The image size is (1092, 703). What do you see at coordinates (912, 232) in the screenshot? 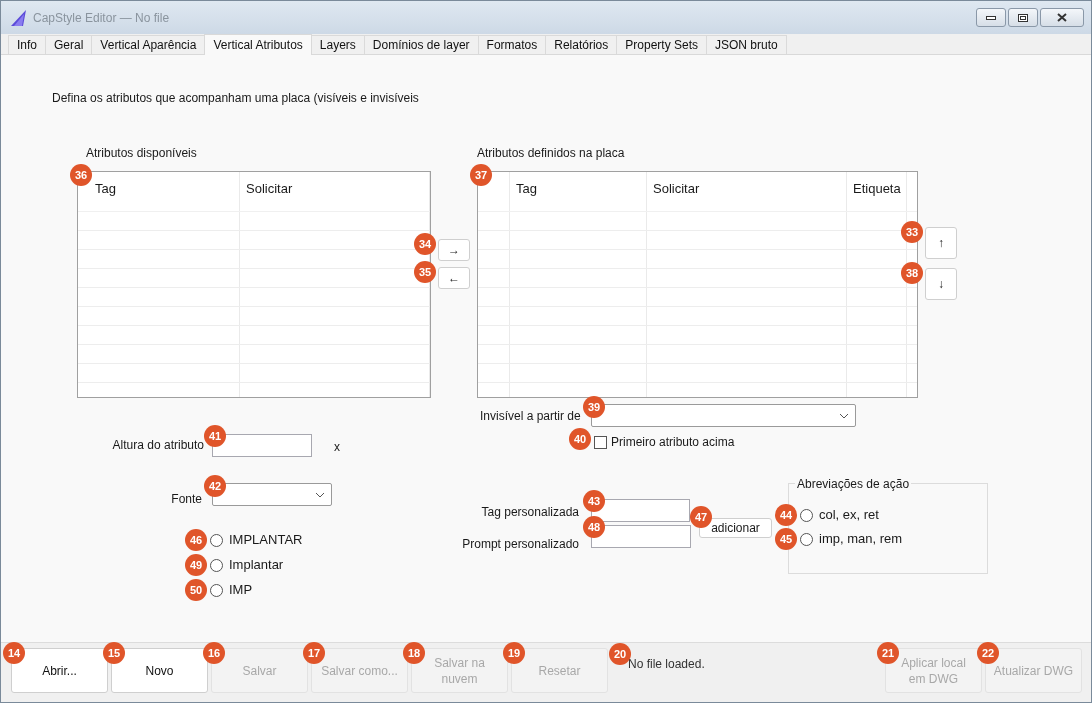
I see `marker-badge: 33` at bounding box center [912, 232].